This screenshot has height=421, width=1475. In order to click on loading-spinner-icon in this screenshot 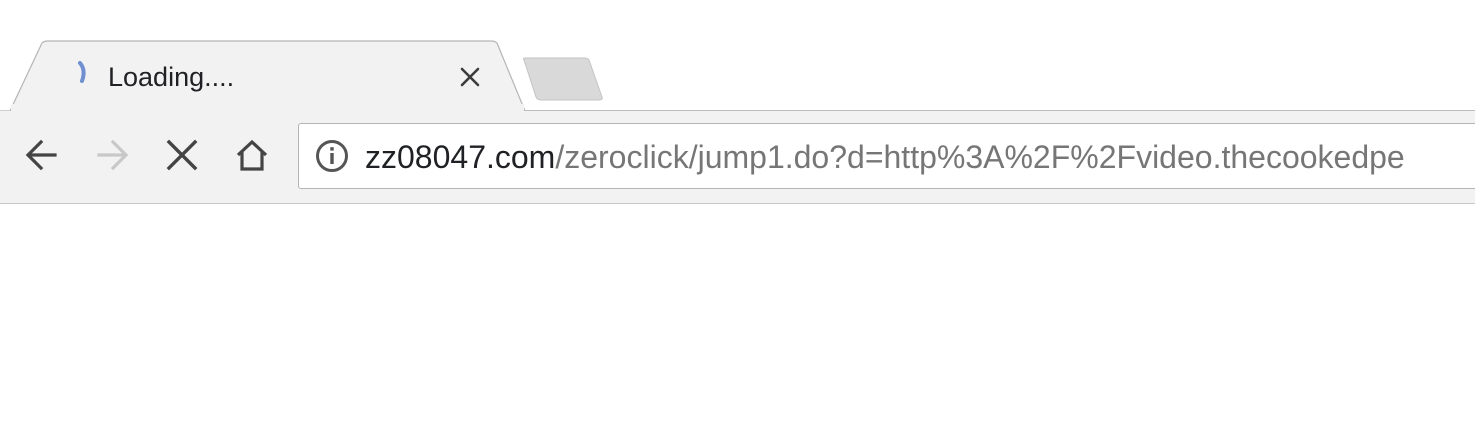, I will do `click(82, 72)`.